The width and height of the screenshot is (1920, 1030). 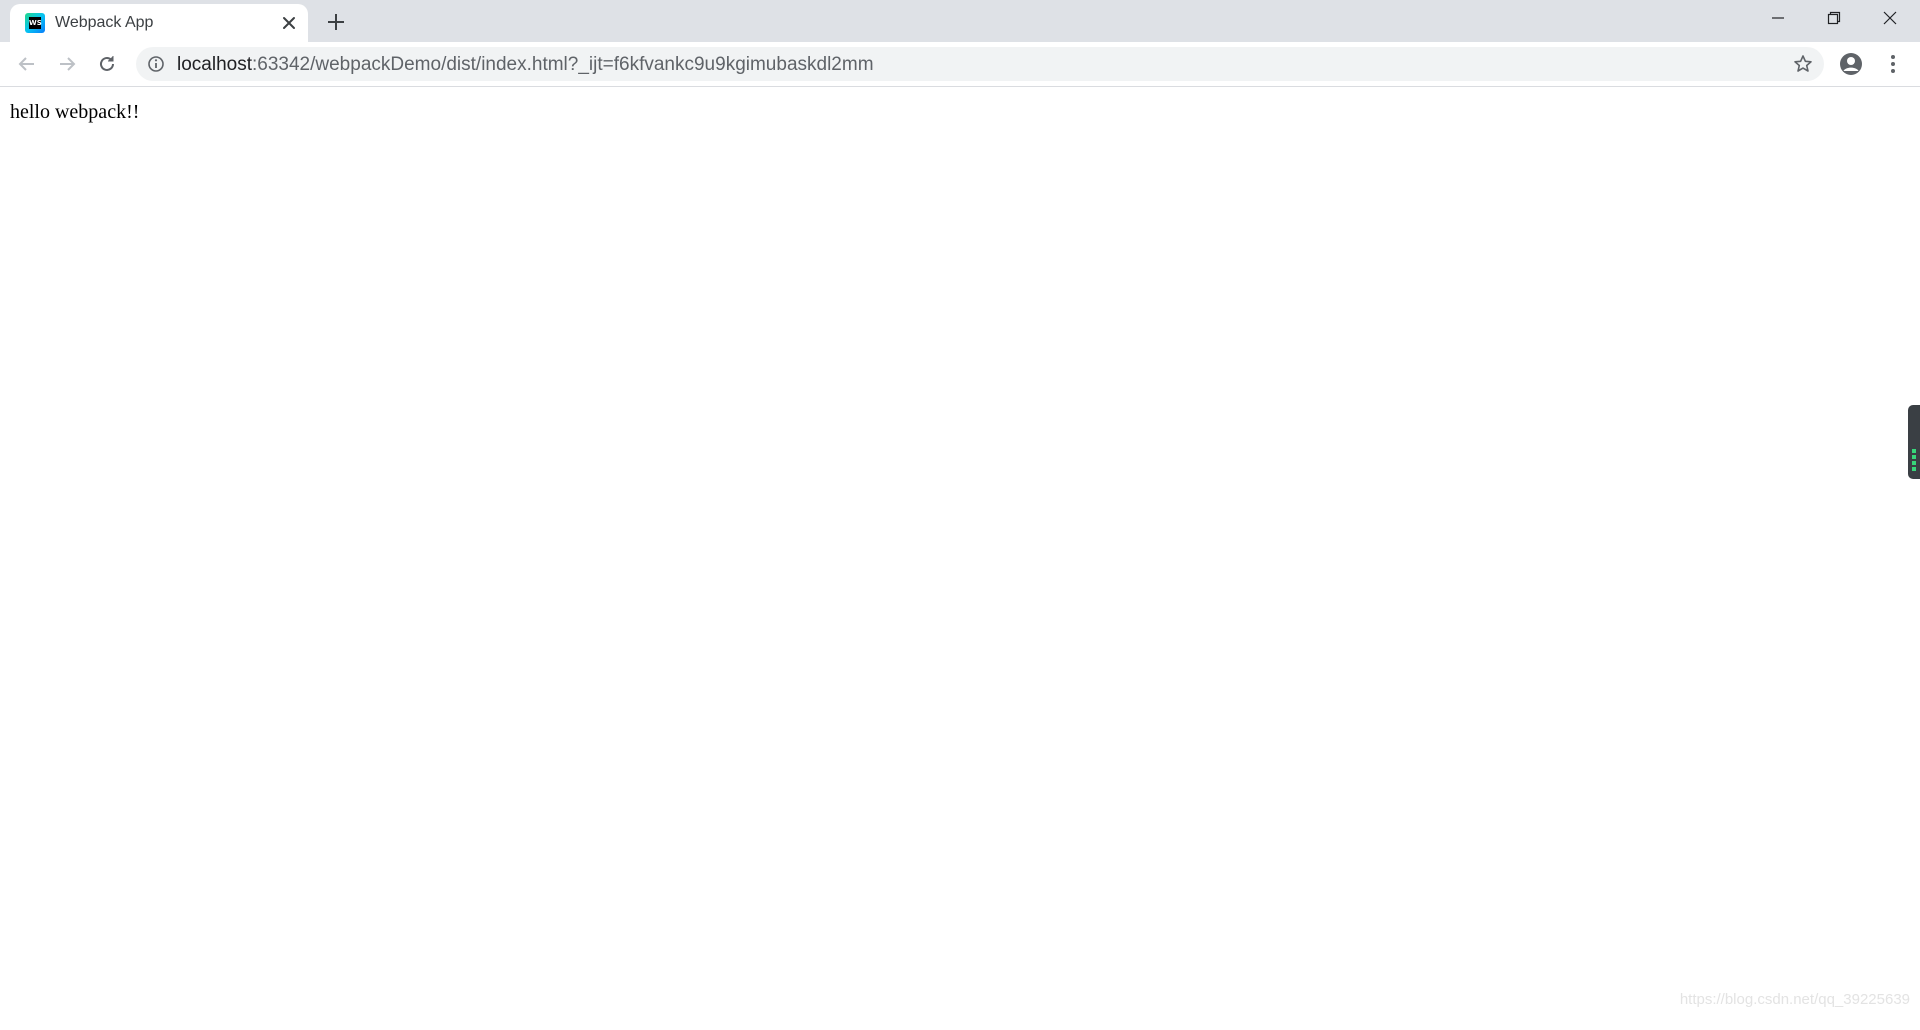 I want to click on kebab-menu-icon, so click(x=1893, y=64).